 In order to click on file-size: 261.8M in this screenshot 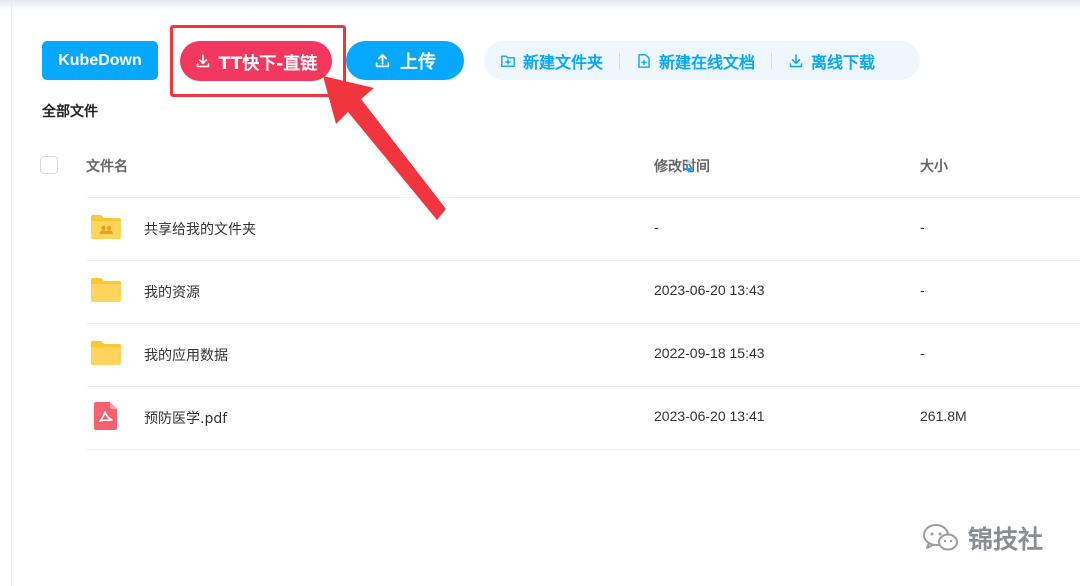, I will do `click(943, 416)`.